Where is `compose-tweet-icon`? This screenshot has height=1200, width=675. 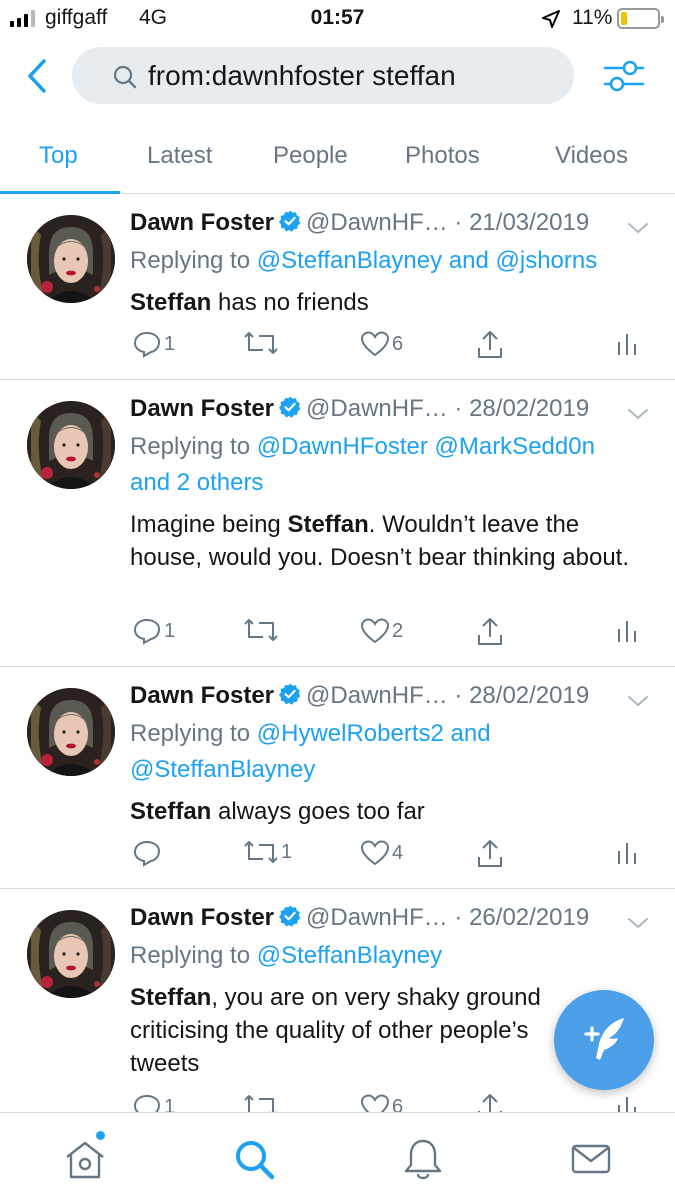
compose-tweet-icon is located at coordinates (604, 1039).